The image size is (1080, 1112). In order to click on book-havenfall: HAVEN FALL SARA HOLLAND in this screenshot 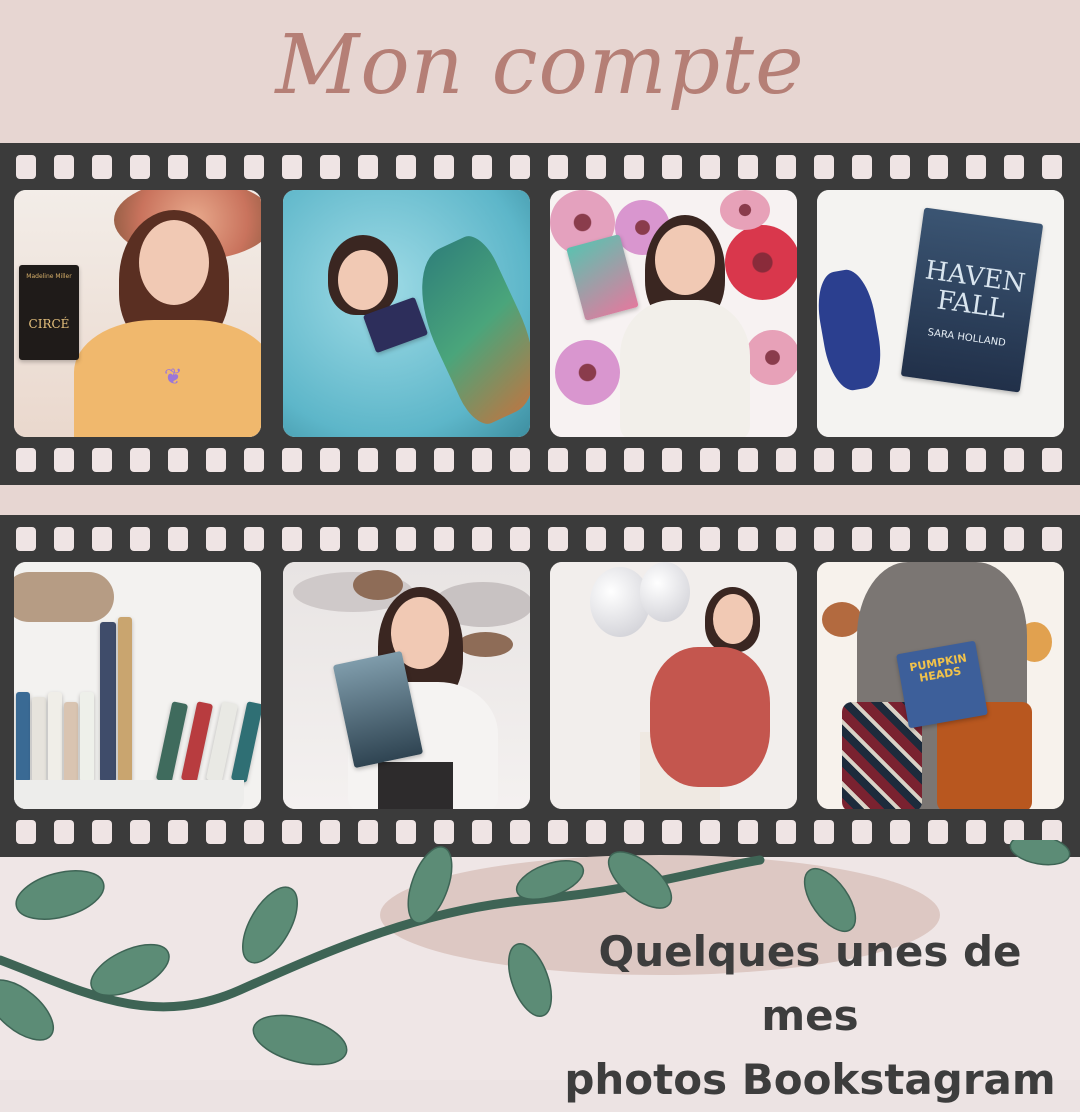, I will do `click(972, 300)`.